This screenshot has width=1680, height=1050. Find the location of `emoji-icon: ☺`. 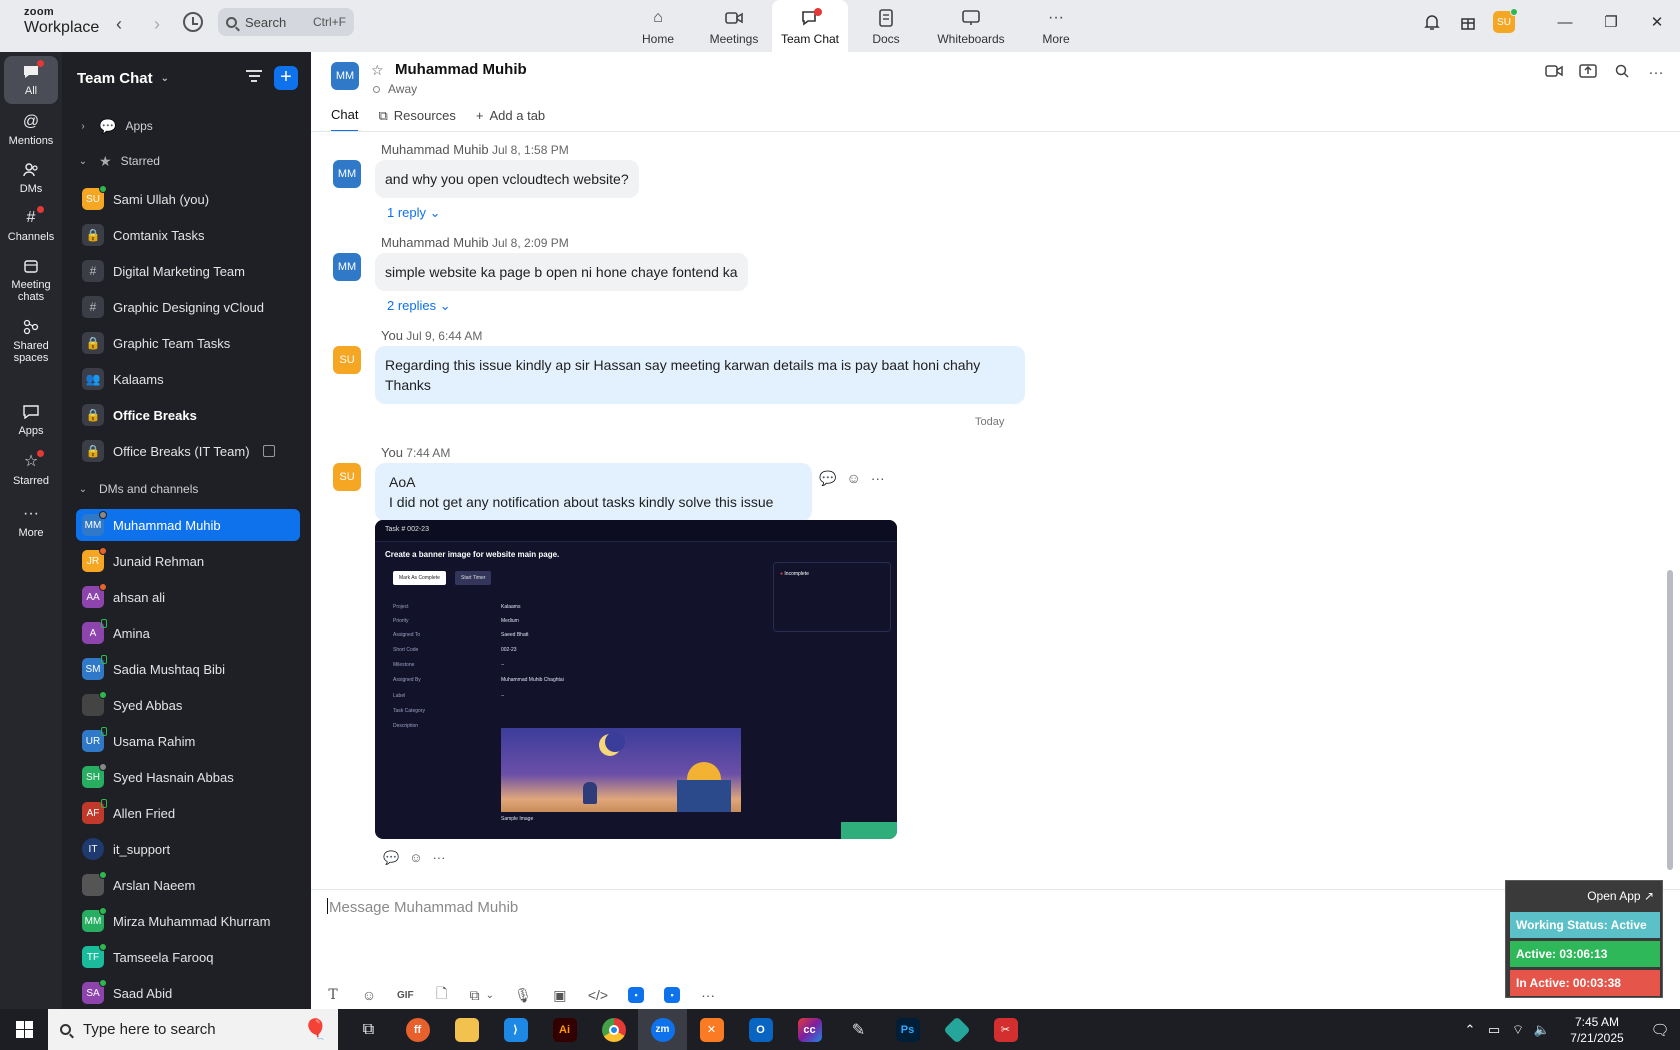

emoji-icon: ☺ is located at coordinates (369, 995).